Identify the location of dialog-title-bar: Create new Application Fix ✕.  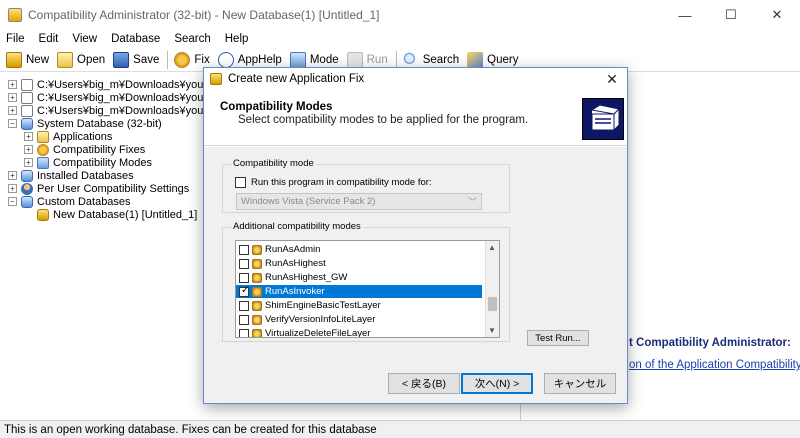
(415, 79).